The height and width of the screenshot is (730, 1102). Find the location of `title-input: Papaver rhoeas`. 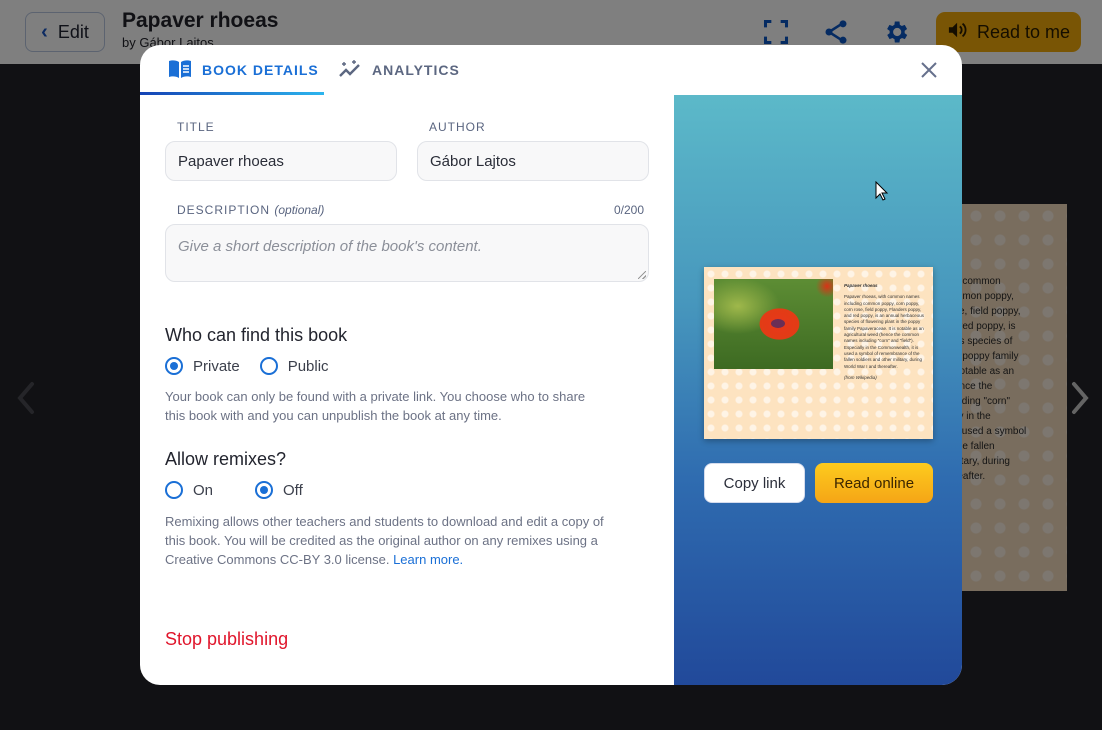

title-input: Papaver rhoeas is located at coordinates (281, 161).